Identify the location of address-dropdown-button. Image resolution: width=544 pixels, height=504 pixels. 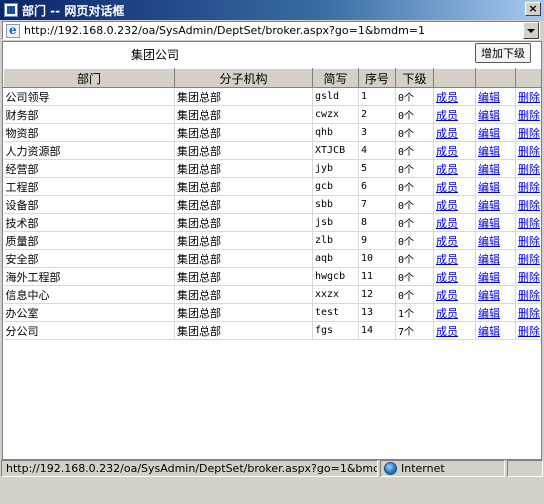
(531, 30).